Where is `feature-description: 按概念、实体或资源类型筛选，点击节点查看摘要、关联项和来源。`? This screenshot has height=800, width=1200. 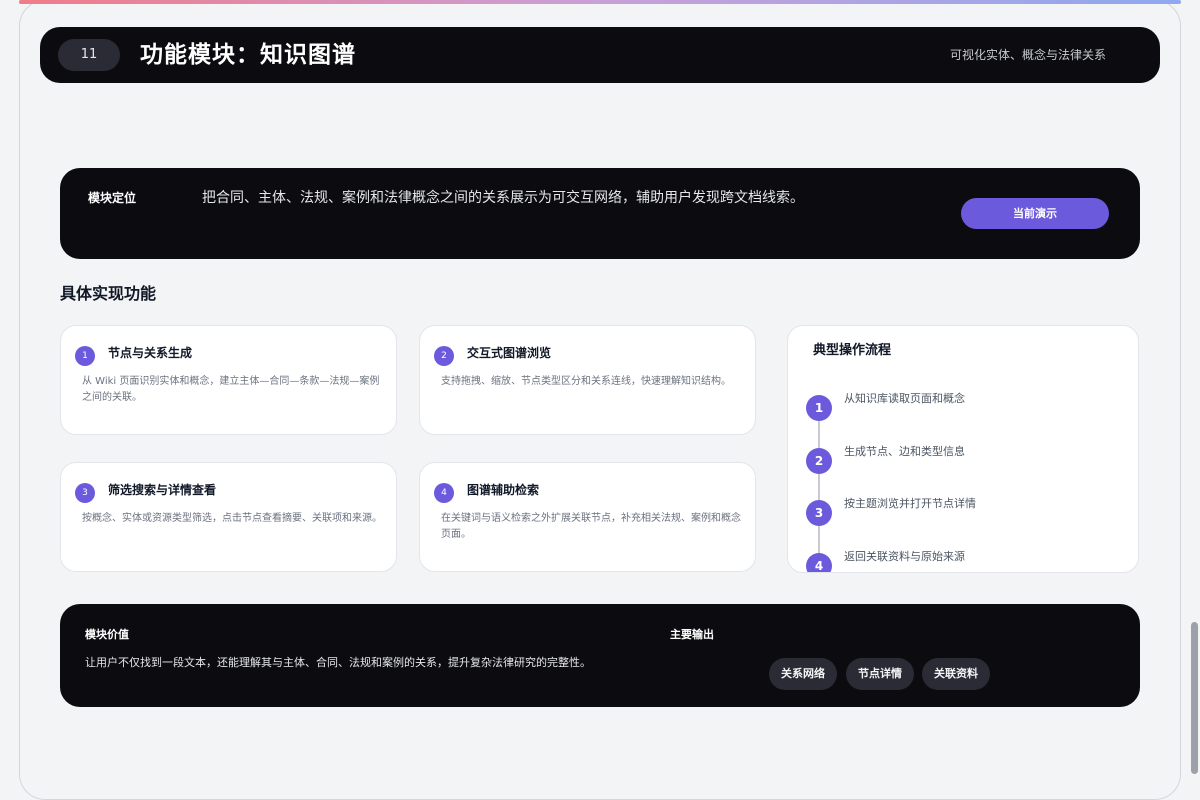 feature-description: 按概念、实体或资源类型筛选，点击节点查看摘要、关联项和来源。 is located at coordinates (232, 518).